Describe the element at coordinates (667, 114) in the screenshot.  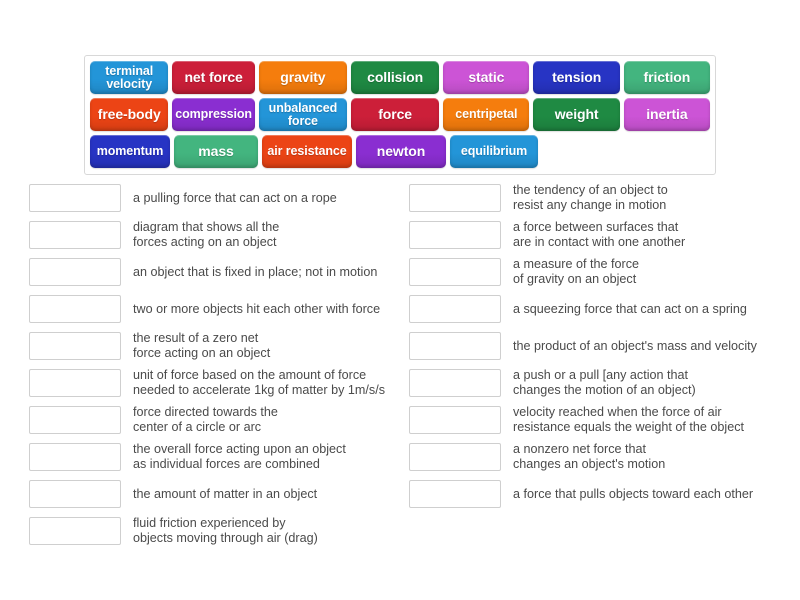
I see `word-tile: inertia` at that location.